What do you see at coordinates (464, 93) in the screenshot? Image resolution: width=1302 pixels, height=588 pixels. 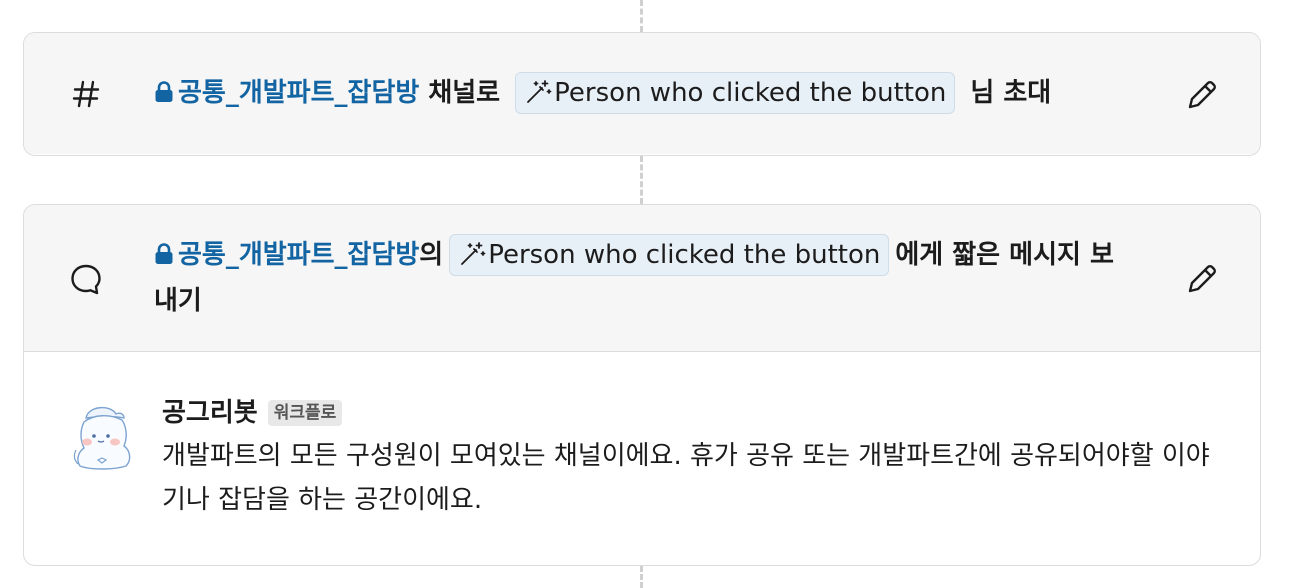 I see `step-text-before-variable: 채널로` at bounding box center [464, 93].